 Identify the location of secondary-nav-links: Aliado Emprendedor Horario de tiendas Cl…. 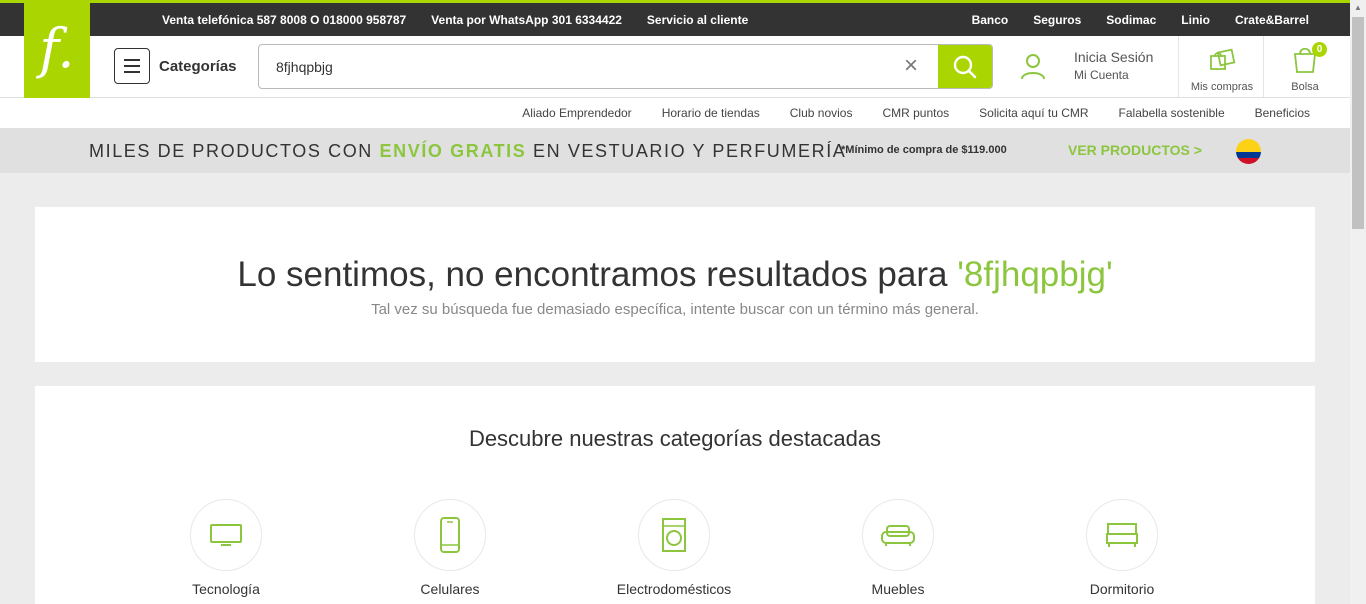
(916, 113).